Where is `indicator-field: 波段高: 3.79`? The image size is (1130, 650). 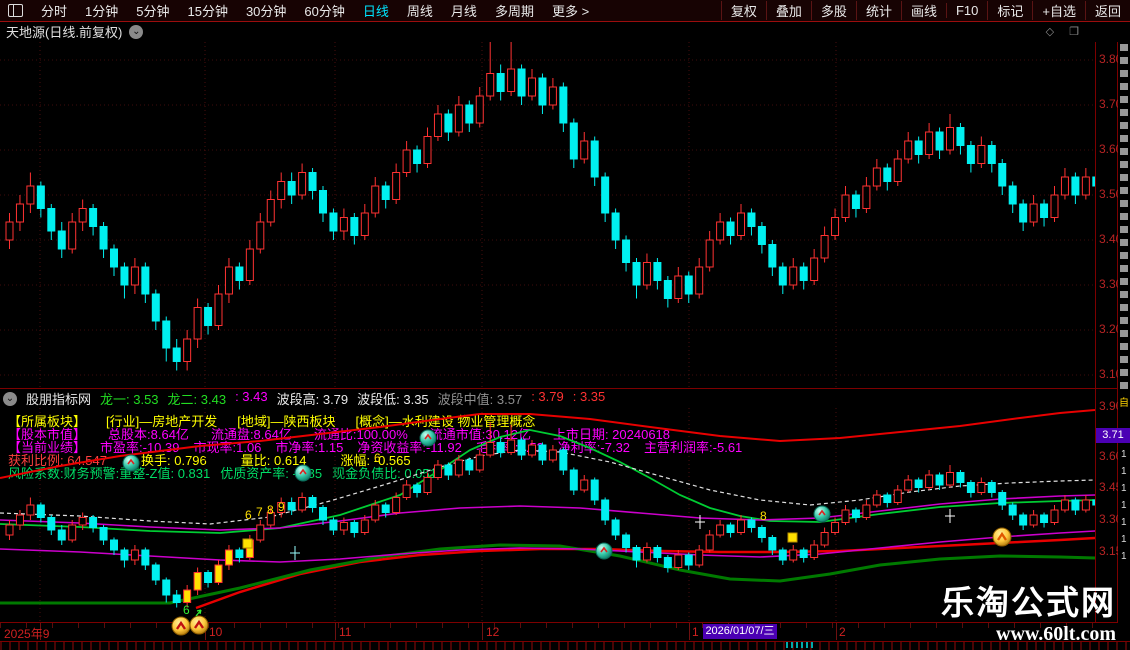
indicator-field: 波段高: 3.79 is located at coordinates (312, 399).